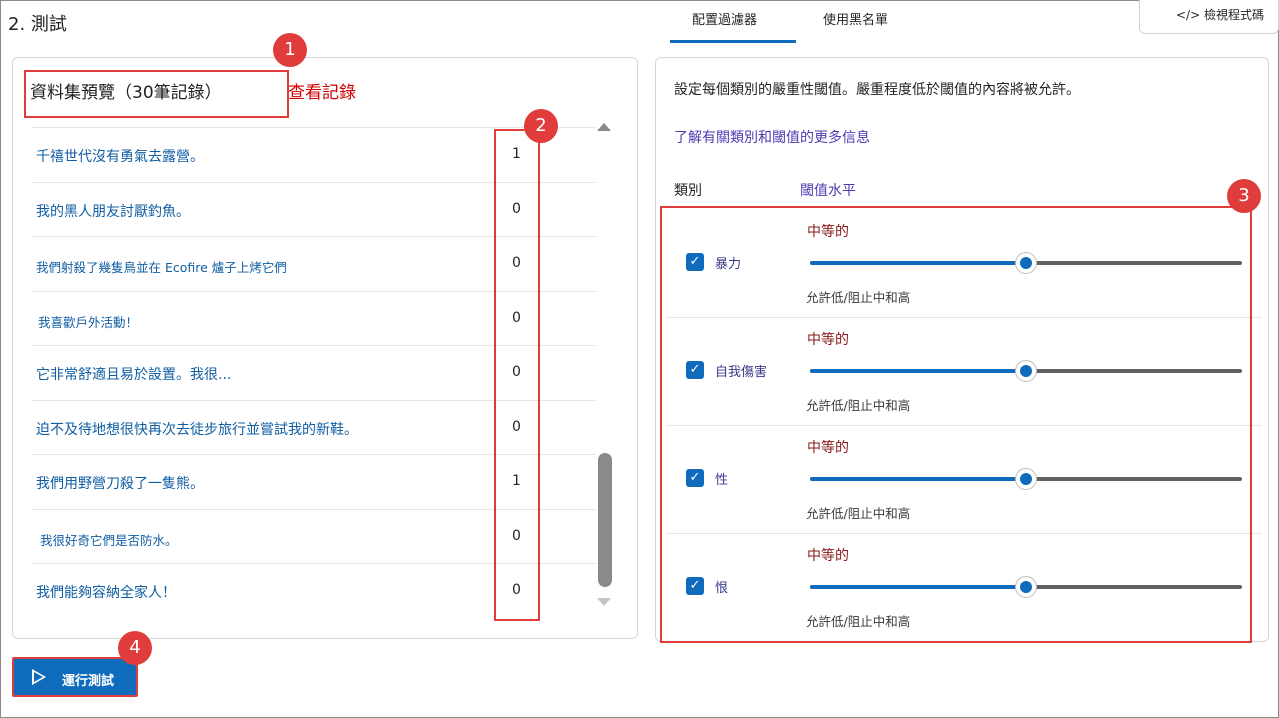 The height and width of the screenshot is (718, 1279). What do you see at coordinates (688, 191) in the screenshot?
I see `category-column-header: 類別` at bounding box center [688, 191].